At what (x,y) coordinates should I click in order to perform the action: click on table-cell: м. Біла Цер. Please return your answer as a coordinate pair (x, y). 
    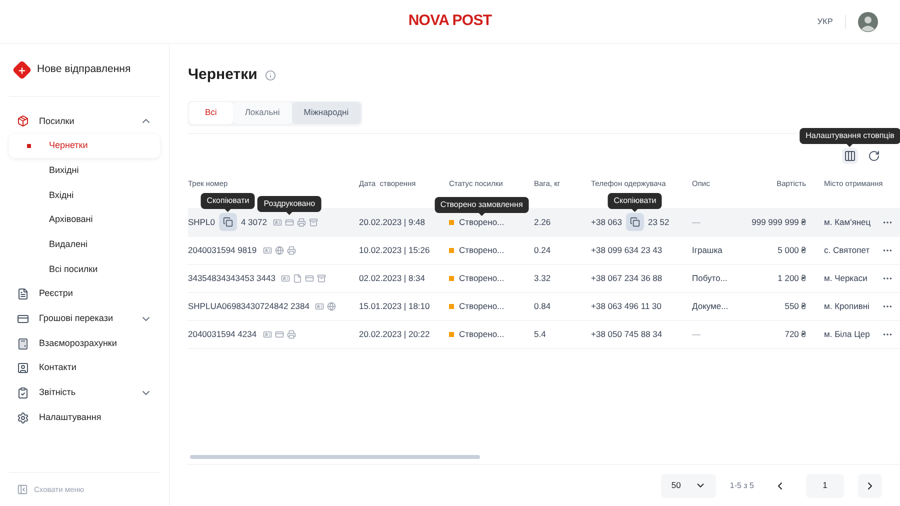
    Looking at the image, I should click on (847, 334).